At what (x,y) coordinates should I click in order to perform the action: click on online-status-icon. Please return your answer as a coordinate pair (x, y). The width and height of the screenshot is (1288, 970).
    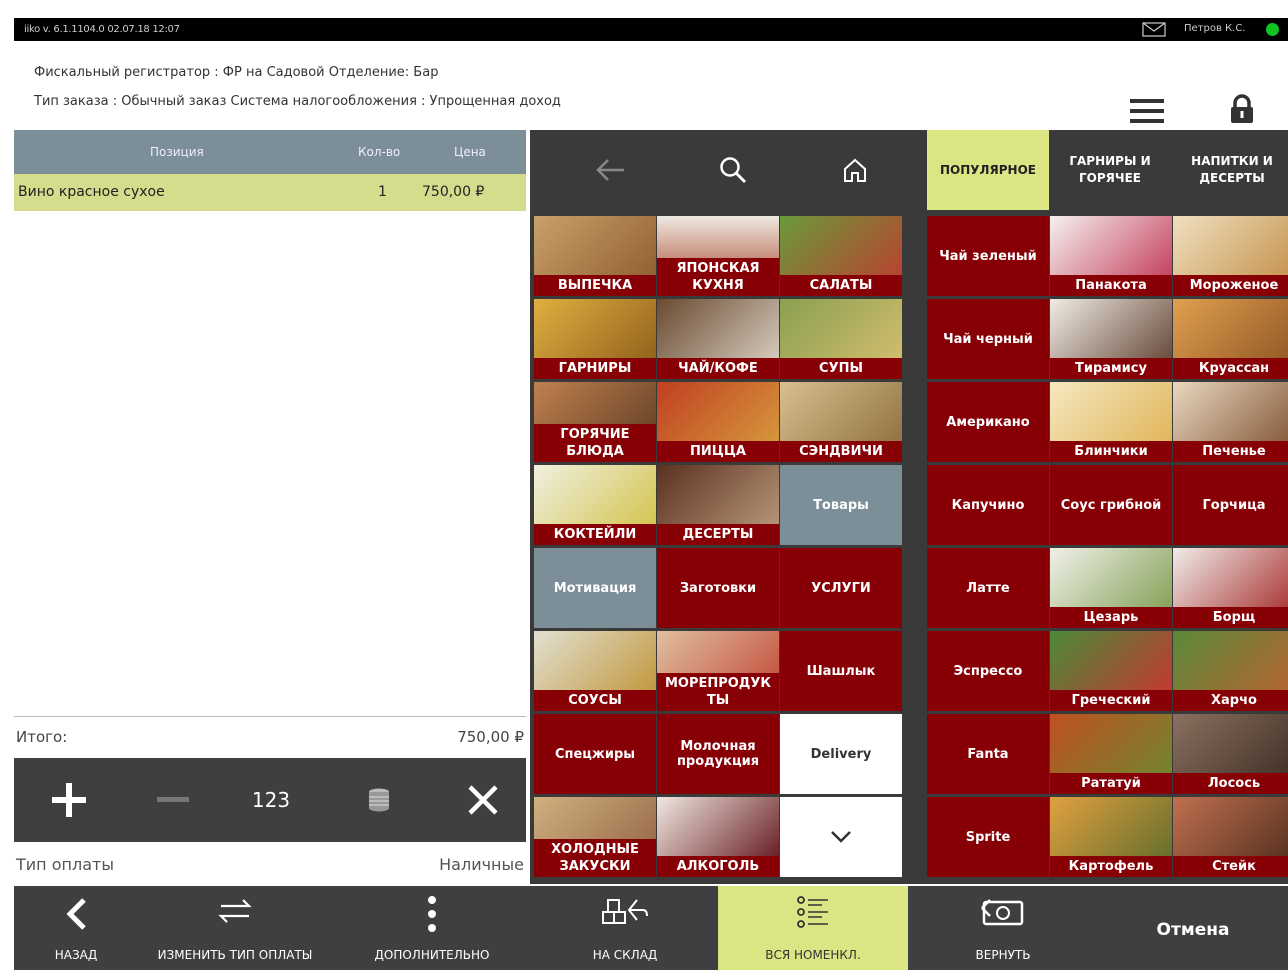
    Looking at the image, I should click on (1272, 29).